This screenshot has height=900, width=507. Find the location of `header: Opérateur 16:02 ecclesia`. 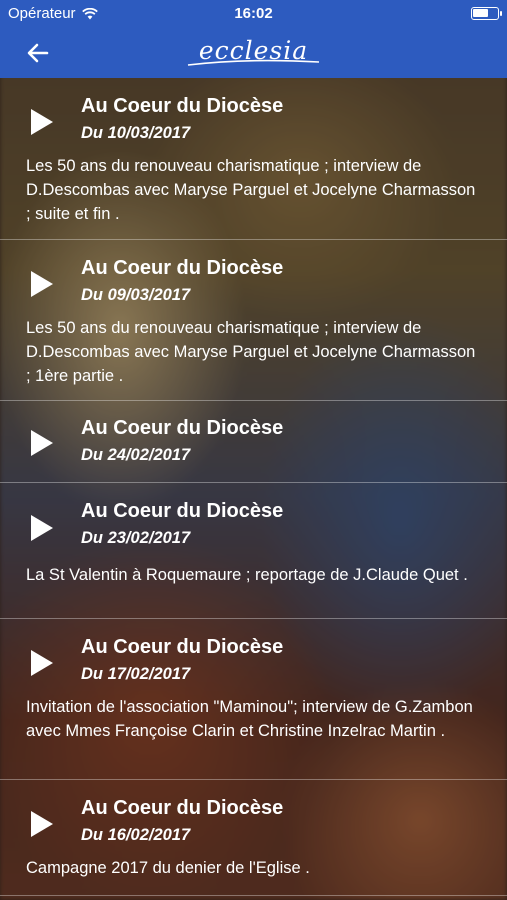

header: Opérateur 16:02 ecclesia is located at coordinates (253, 39).